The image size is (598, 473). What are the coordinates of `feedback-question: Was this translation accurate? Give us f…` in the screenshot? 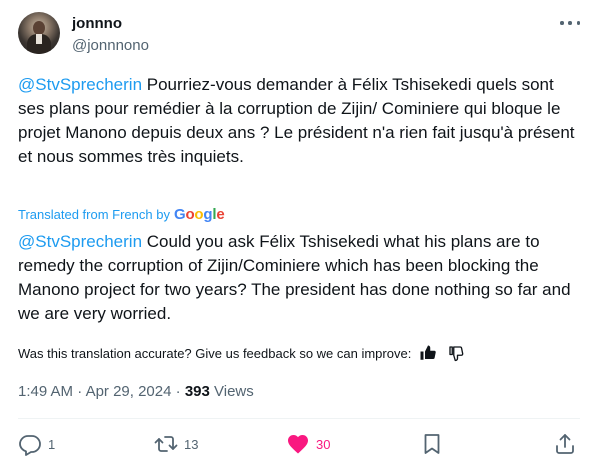 It's located at (215, 353).